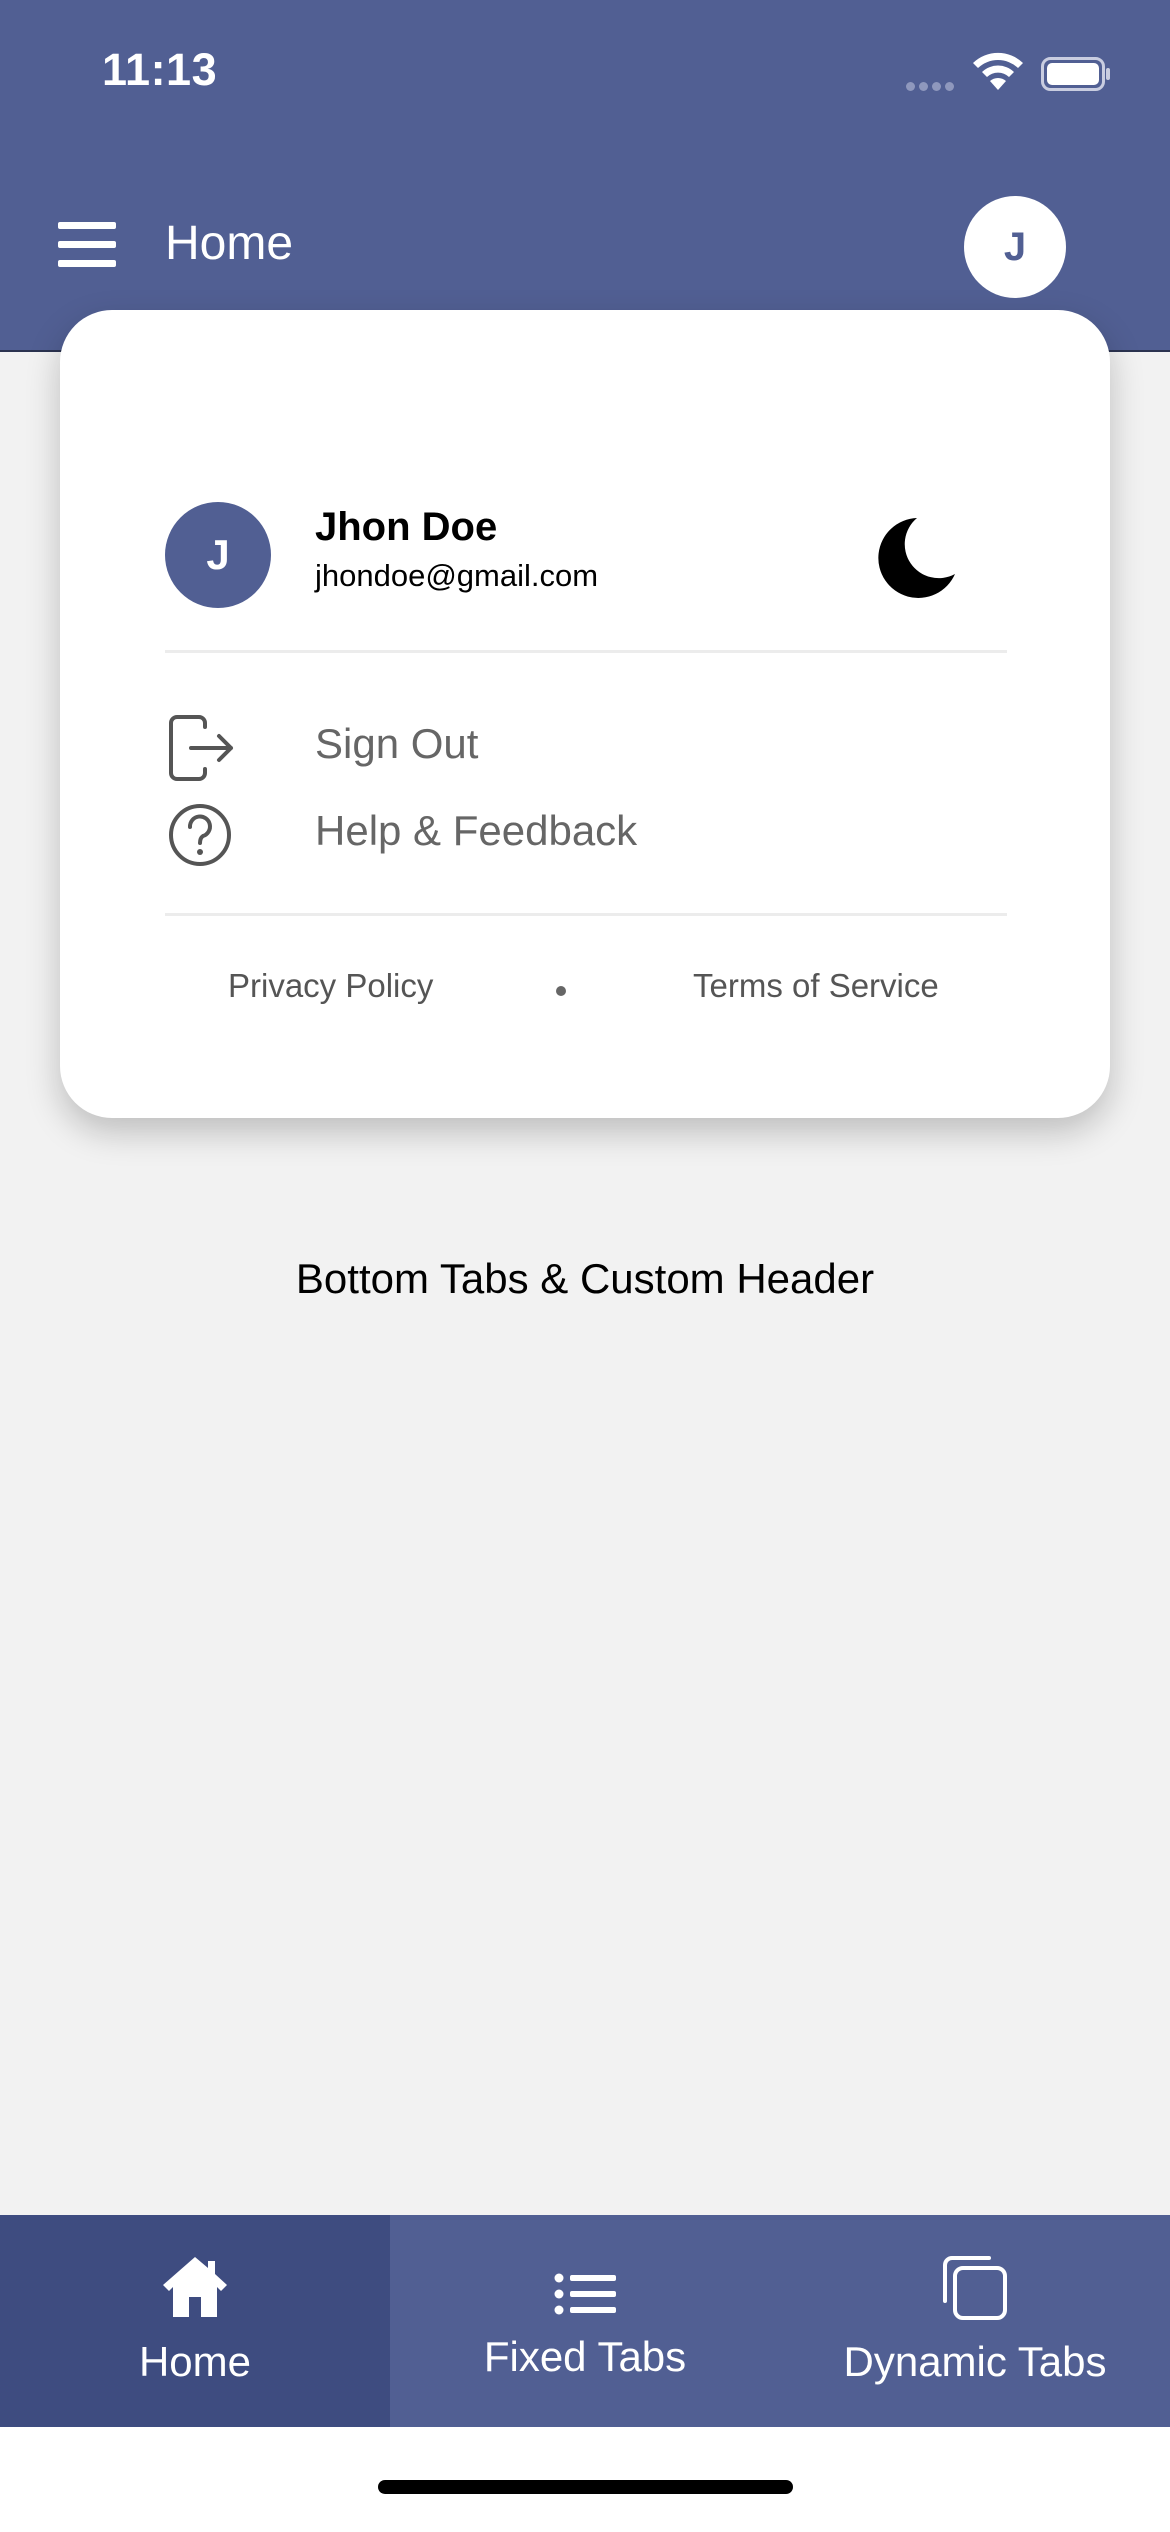 The image size is (1170, 2532). I want to click on footer-separator-dot, so click(561, 991).